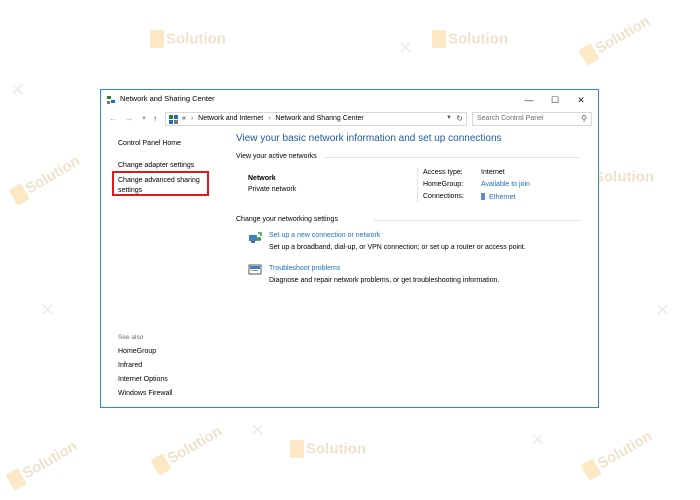 This screenshot has height=500, width=700. I want to click on setup-new-connection-link: Set up a new connection or network, so click(324, 235).